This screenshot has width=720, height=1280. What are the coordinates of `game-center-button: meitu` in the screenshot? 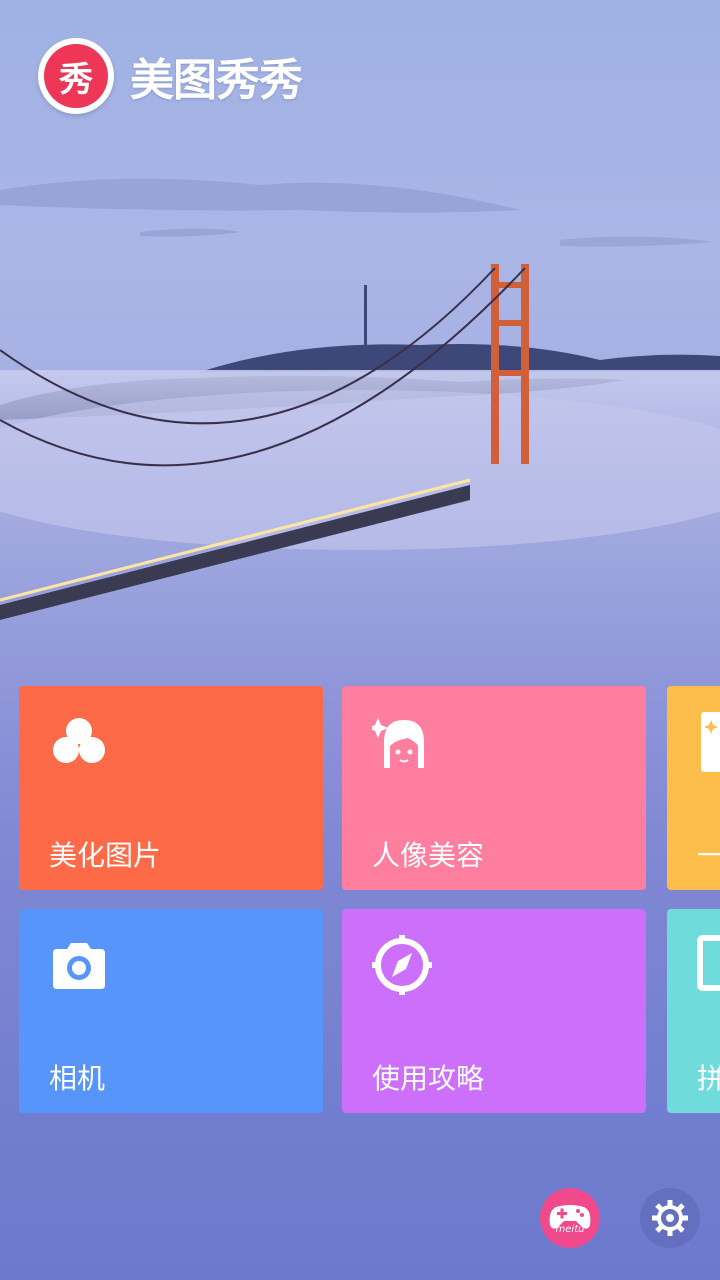 It's located at (570, 1218).